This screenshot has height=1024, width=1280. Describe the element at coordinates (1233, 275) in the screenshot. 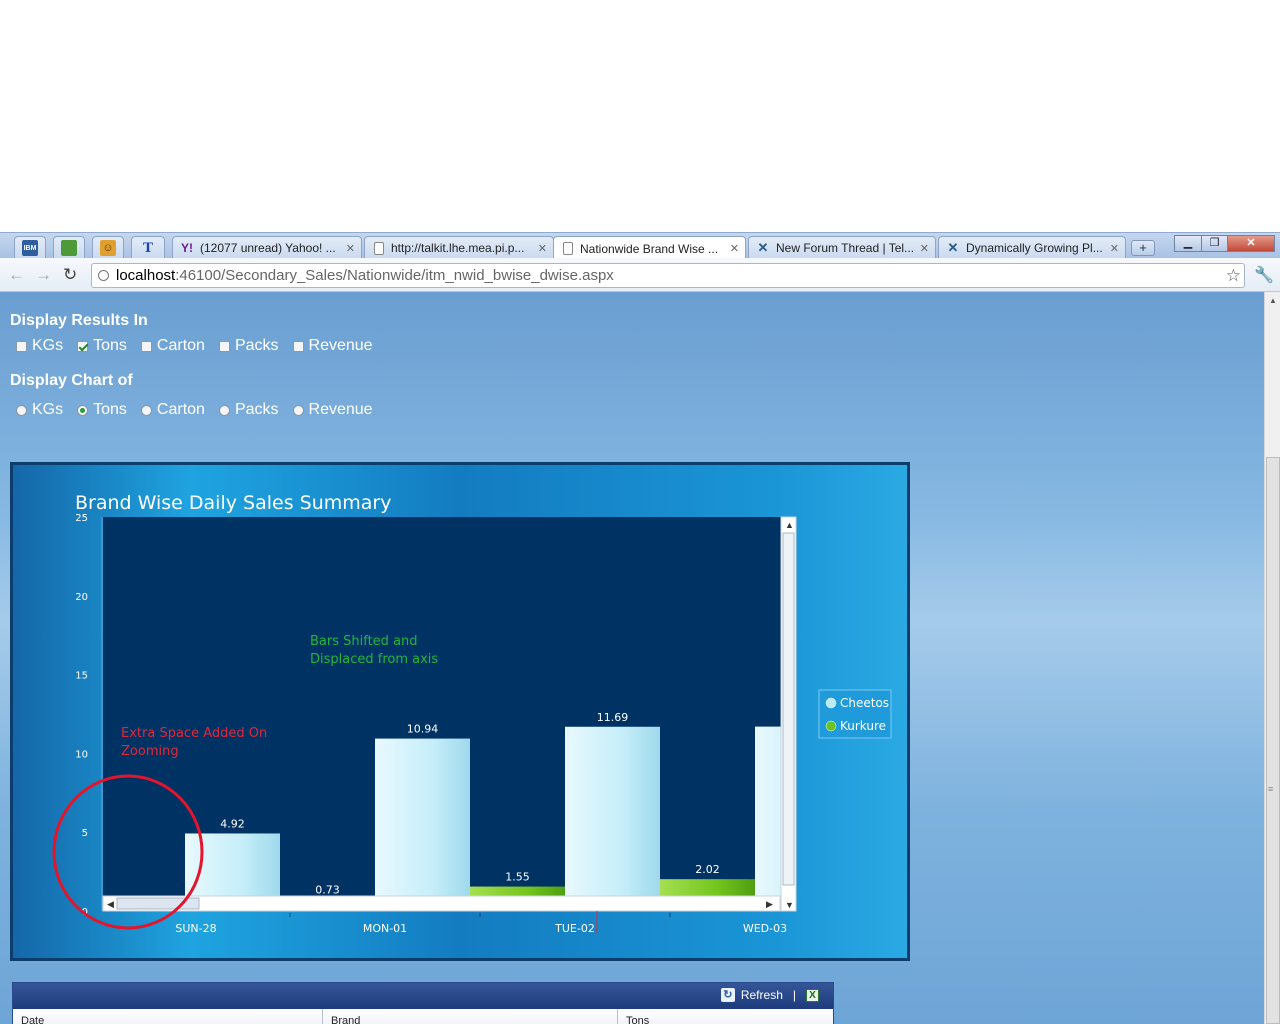

I see `bookmark-star-icon: ☆` at that location.